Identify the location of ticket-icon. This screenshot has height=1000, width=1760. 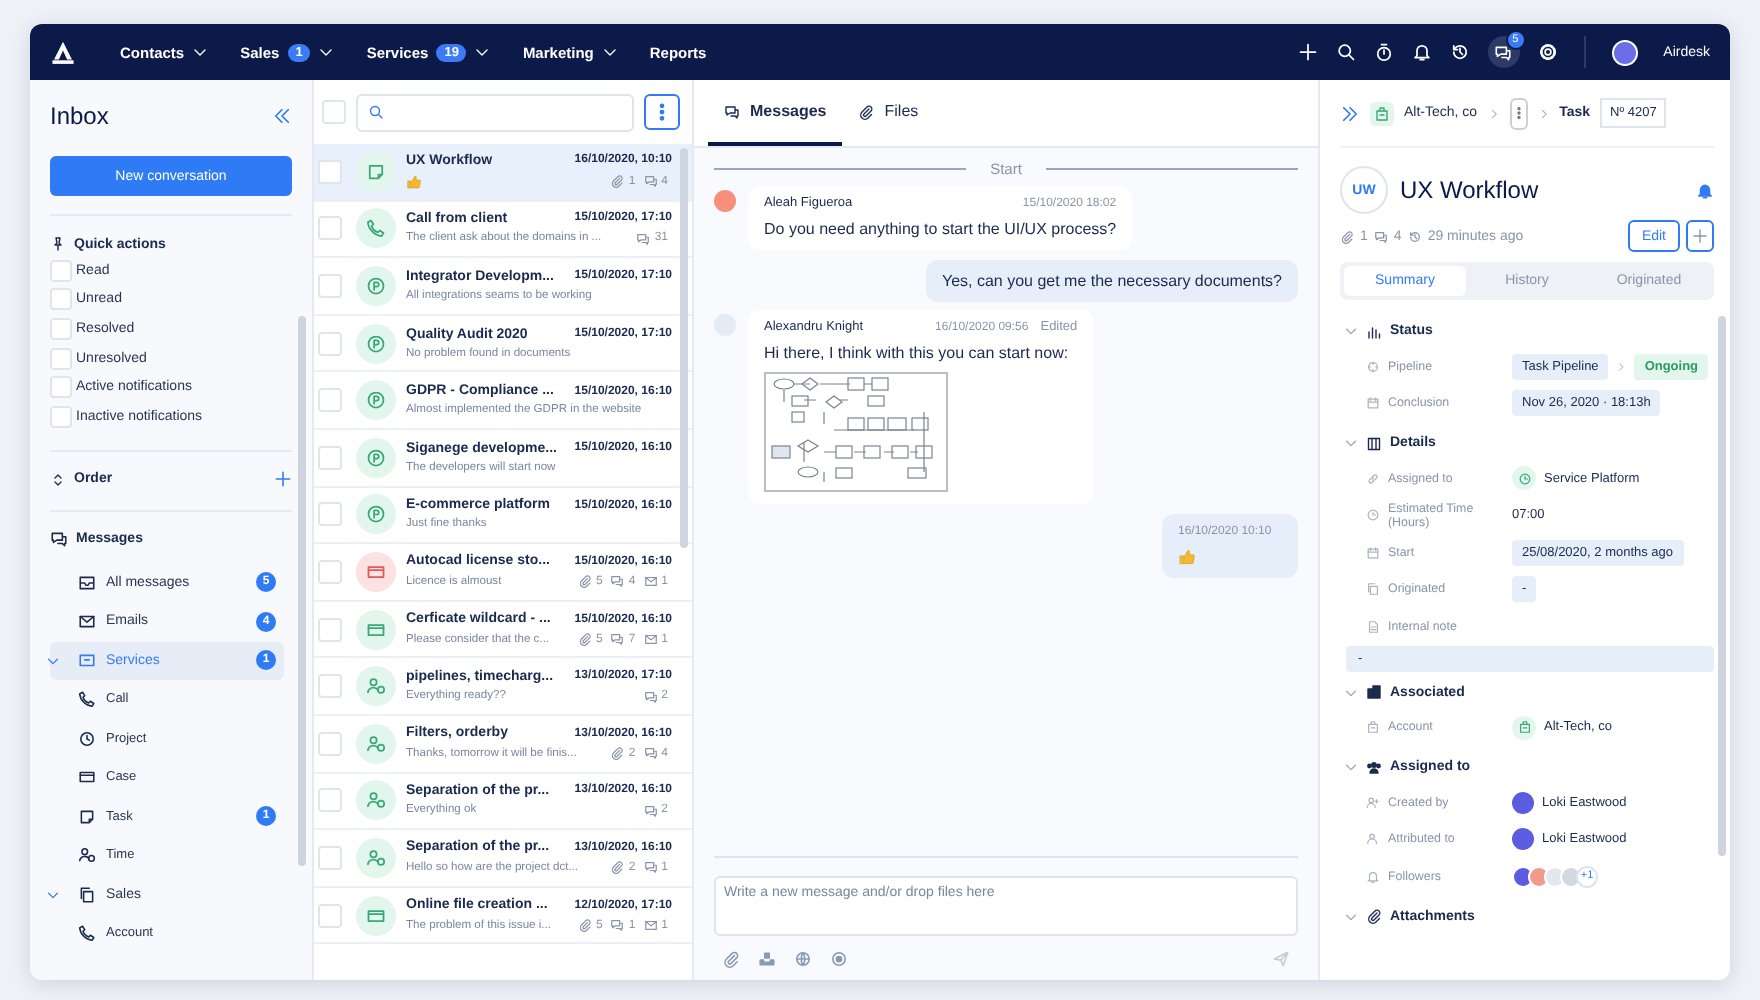
(87, 777).